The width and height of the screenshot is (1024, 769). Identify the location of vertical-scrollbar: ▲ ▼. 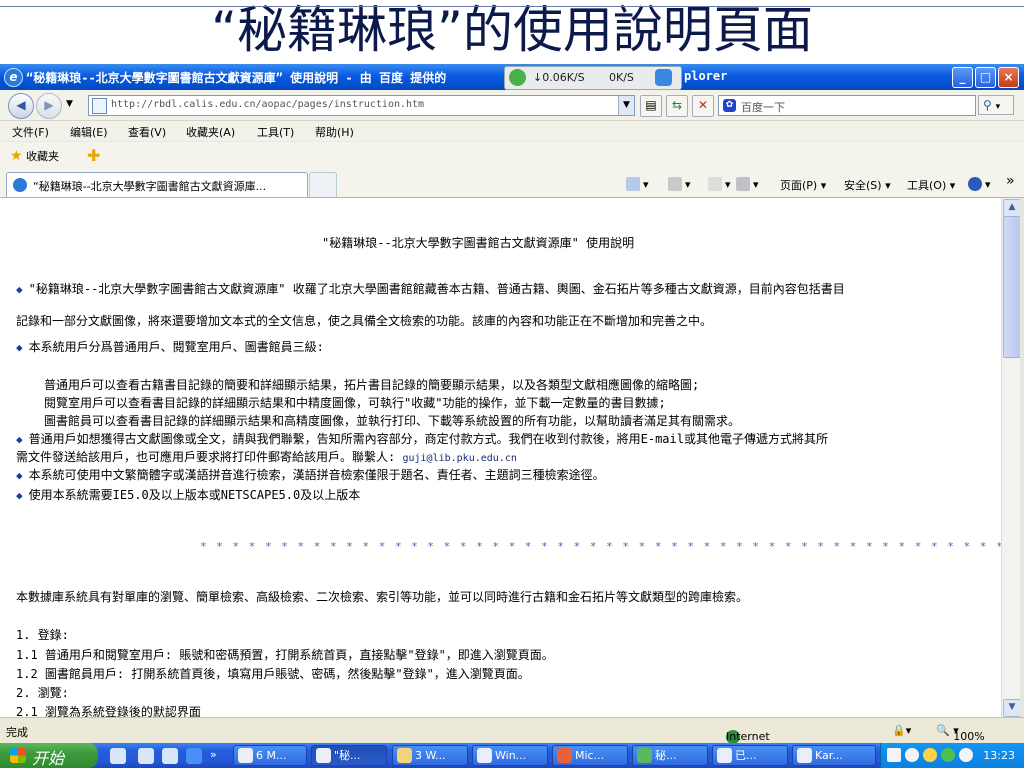
(1011, 457).